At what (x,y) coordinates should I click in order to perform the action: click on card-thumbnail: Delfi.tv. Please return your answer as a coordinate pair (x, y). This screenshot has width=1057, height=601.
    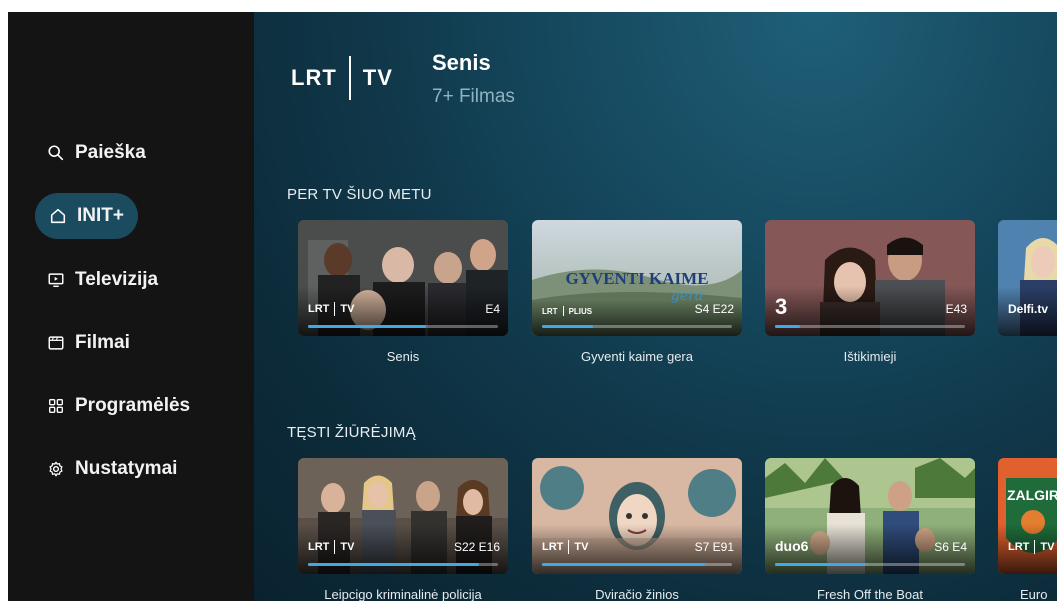
    Looking at the image, I should click on (1027, 278).